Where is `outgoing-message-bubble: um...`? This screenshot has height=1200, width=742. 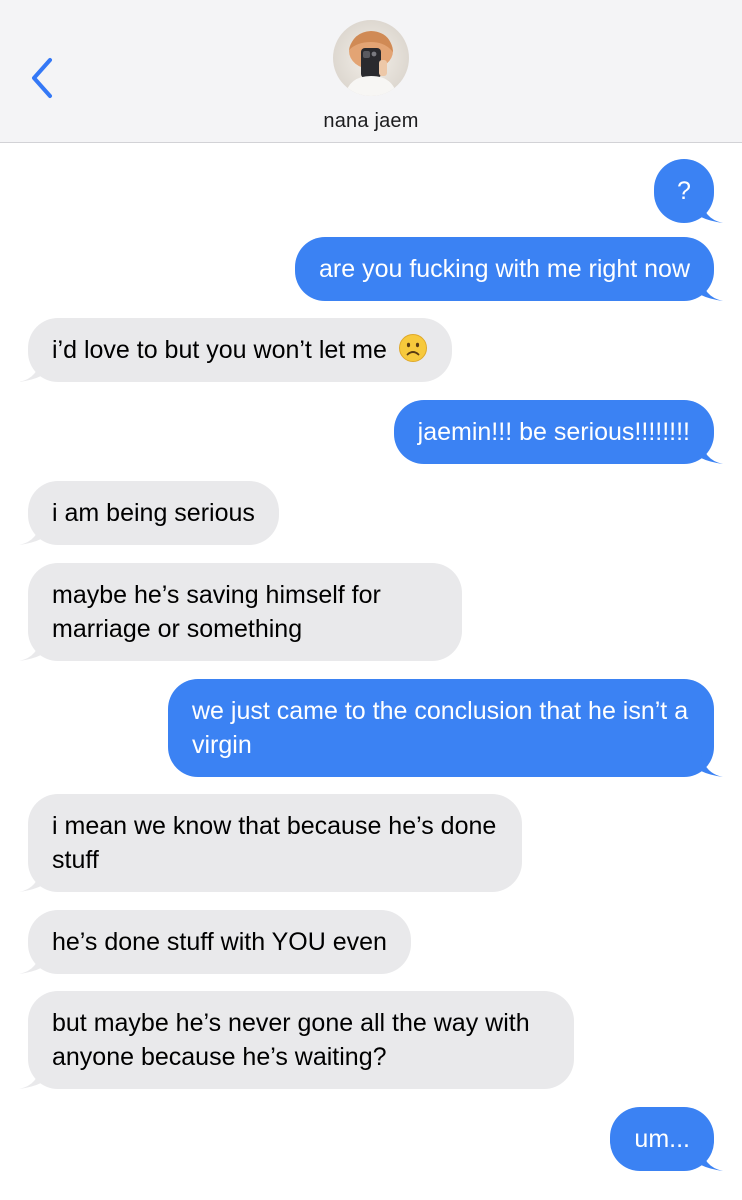
outgoing-message-bubble: um... is located at coordinates (666, 1139).